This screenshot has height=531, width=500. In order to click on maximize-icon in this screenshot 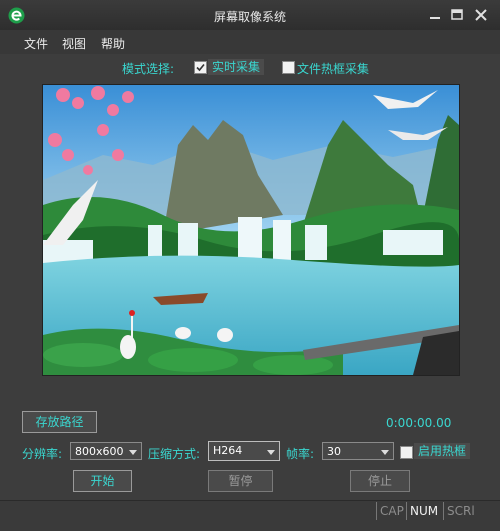, I will do `click(457, 15)`.